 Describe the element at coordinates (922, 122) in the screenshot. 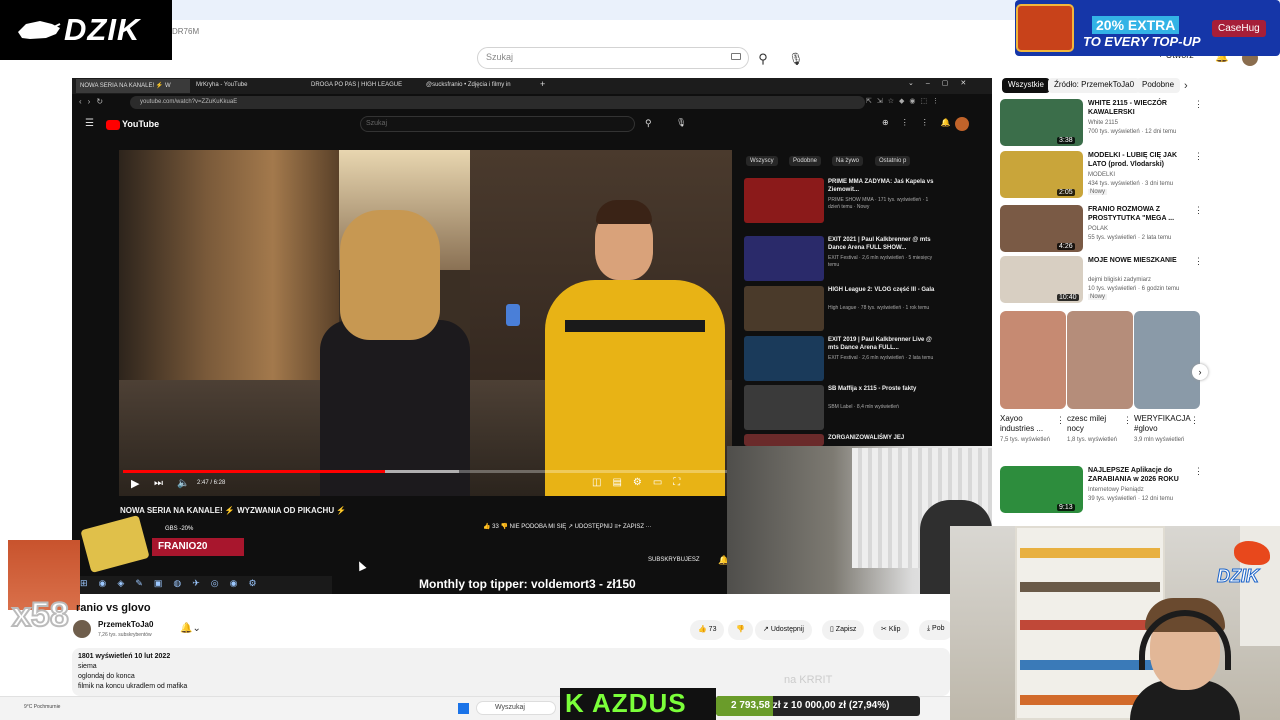

I see `inner-header-icons: ⊕⋮⋮🔔` at that location.